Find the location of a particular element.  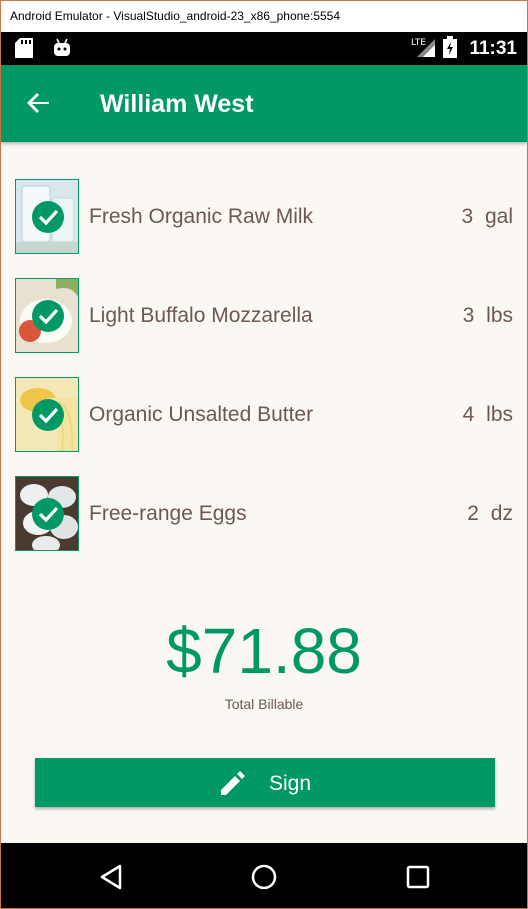

nav-home-button is located at coordinates (264, 877).